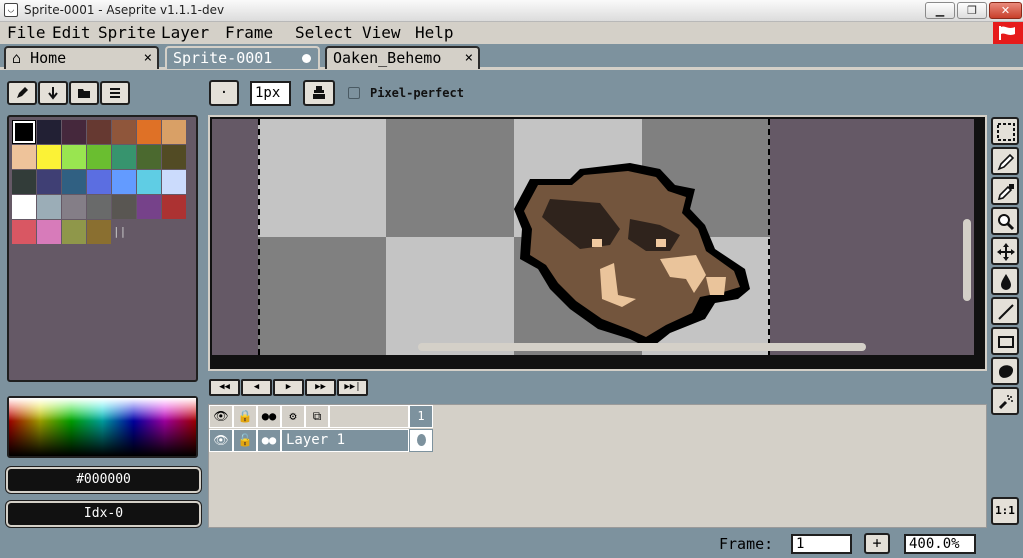 The height and width of the screenshot is (558, 1023). What do you see at coordinates (26, 33) in the screenshot?
I see `menu-file: File` at bounding box center [26, 33].